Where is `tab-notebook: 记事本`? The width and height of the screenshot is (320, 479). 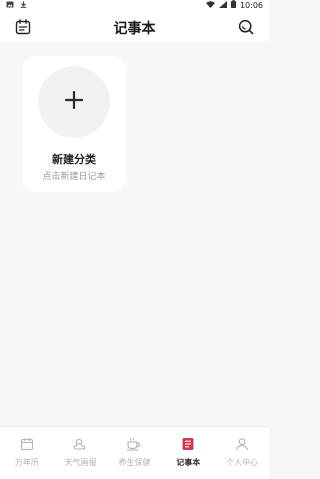 tab-notebook: 记事本 is located at coordinates (188, 453).